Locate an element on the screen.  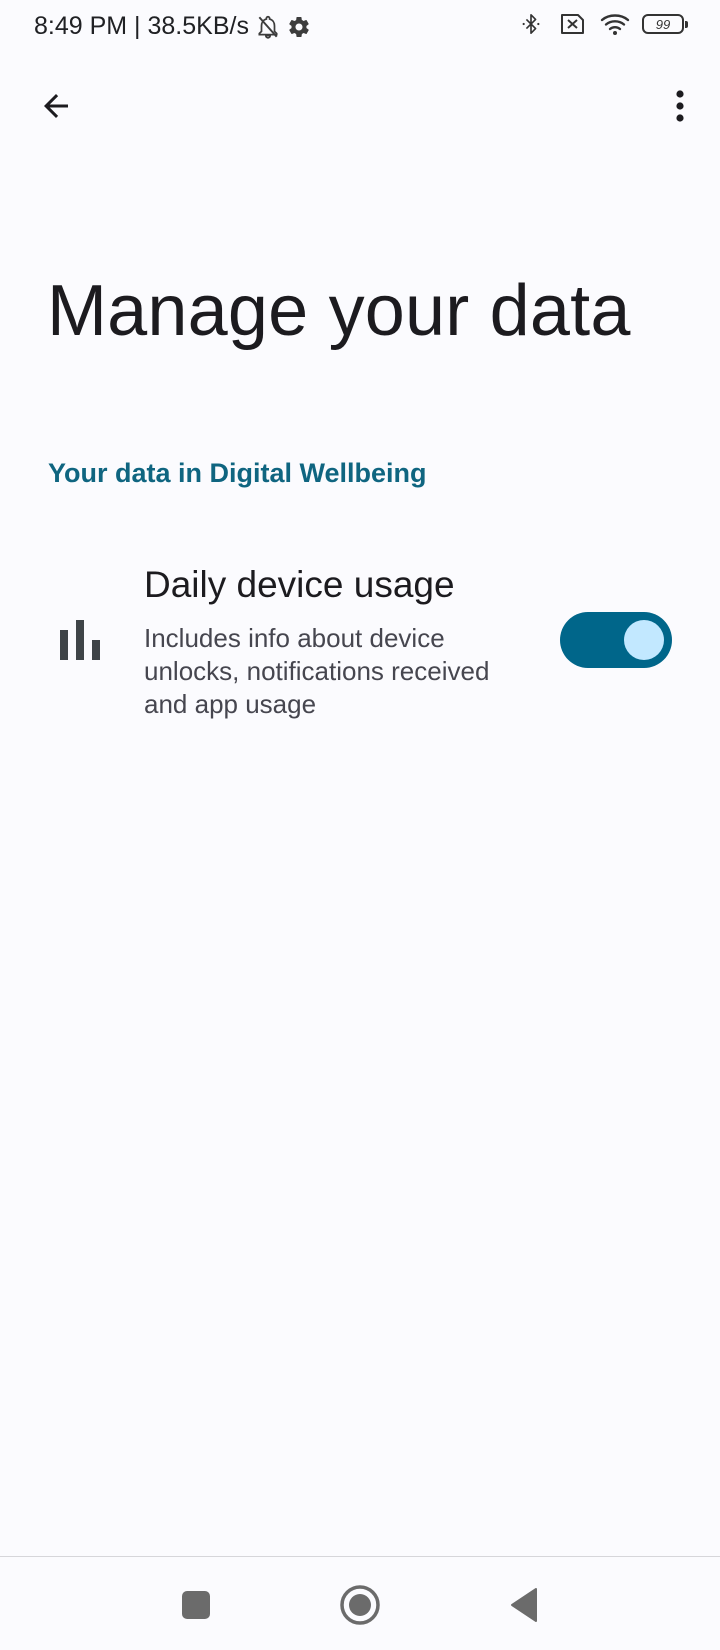
recents-button is located at coordinates (196, 1605).